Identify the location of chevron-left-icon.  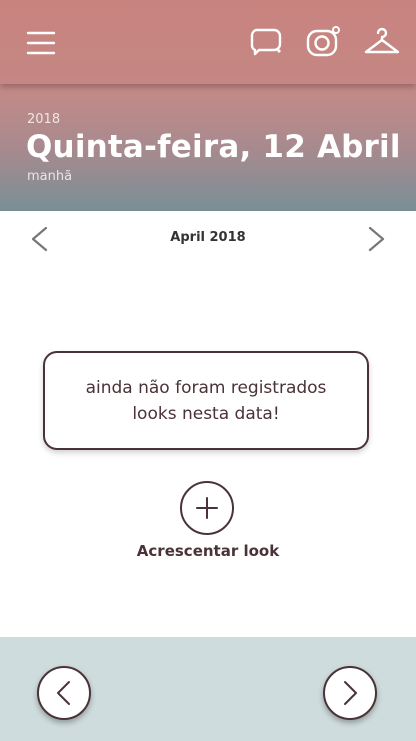
(63, 693).